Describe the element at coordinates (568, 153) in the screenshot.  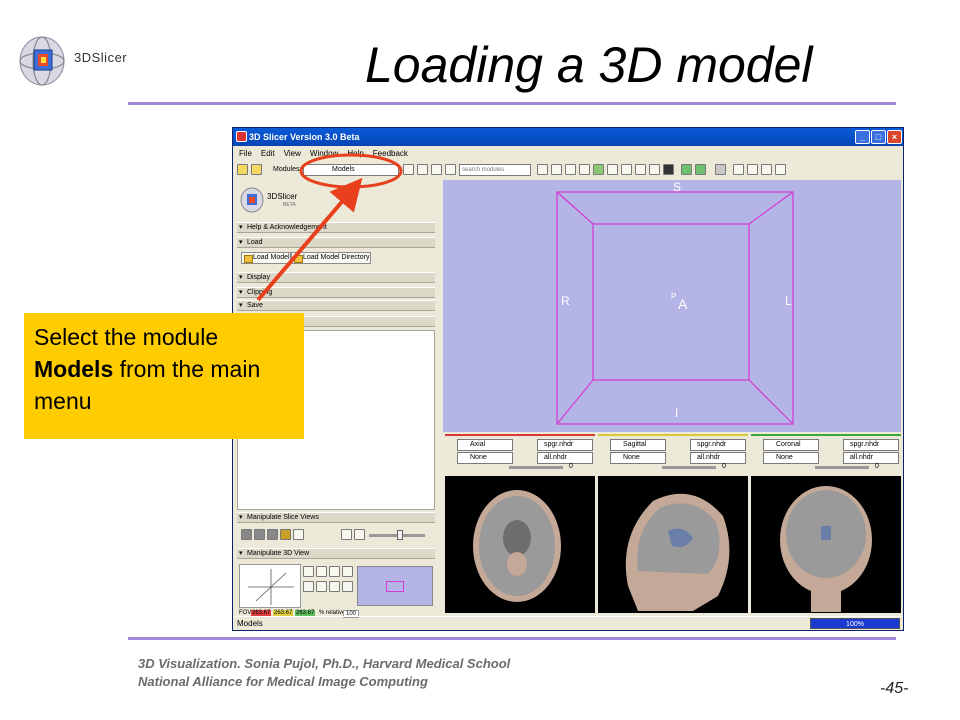
I see `menu-bar: File Edit View Window Help Feedback` at that location.